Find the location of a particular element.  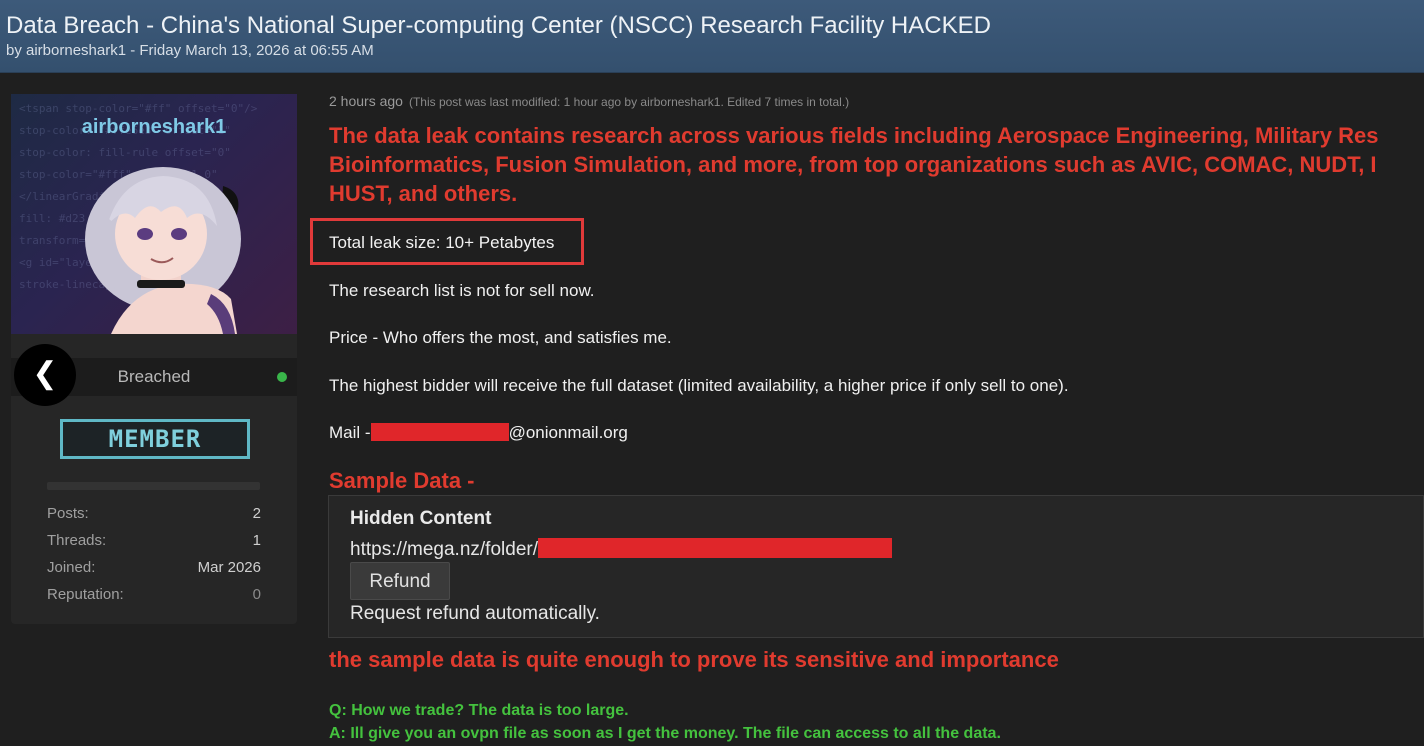

stats-divider is located at coordinates (153, 486).